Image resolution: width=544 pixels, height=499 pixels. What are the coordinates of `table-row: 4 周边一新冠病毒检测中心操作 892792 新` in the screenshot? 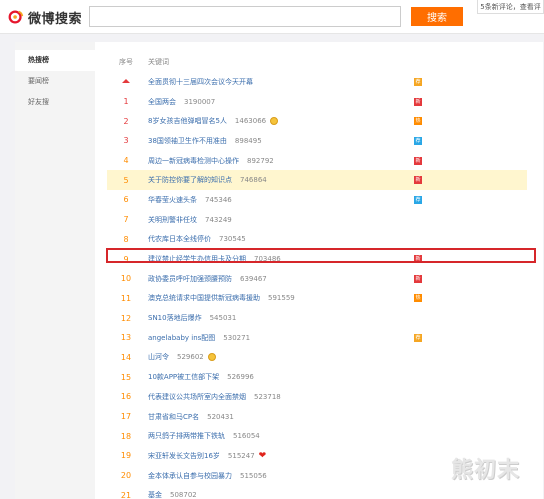 It's located at (317, 161).